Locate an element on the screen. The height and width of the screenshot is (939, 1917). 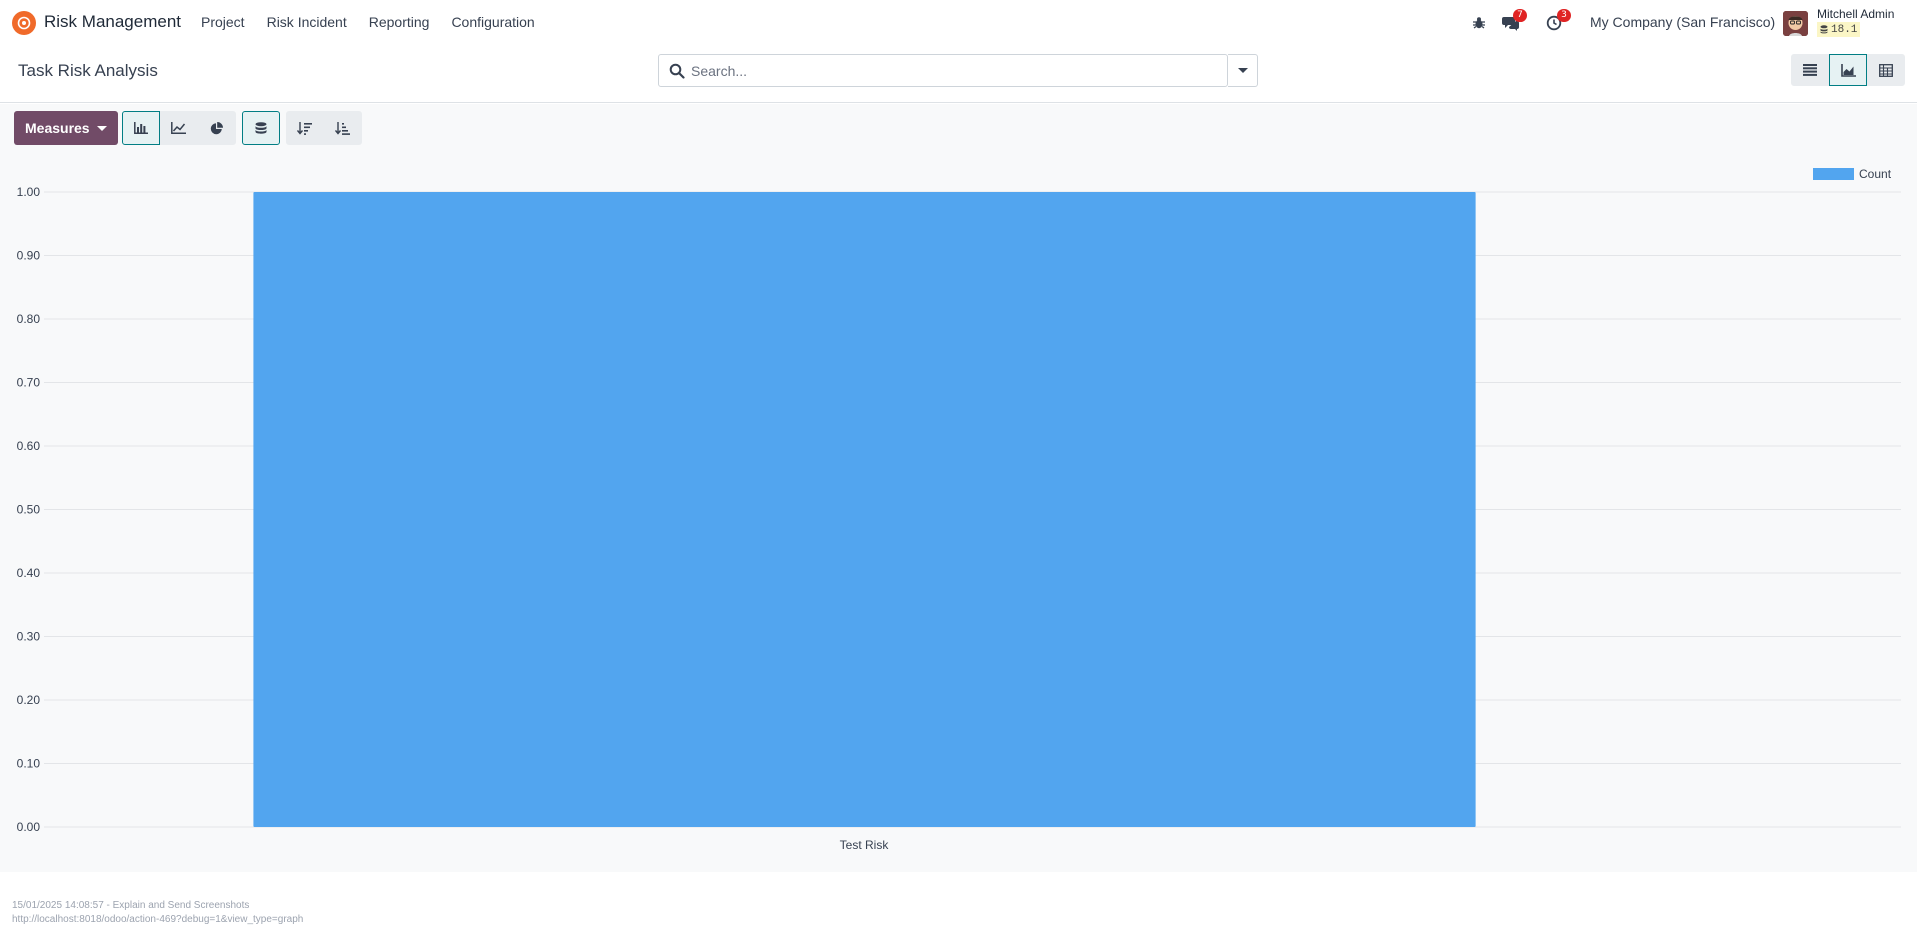
chart-type-group is located at coordinates (178, 128).